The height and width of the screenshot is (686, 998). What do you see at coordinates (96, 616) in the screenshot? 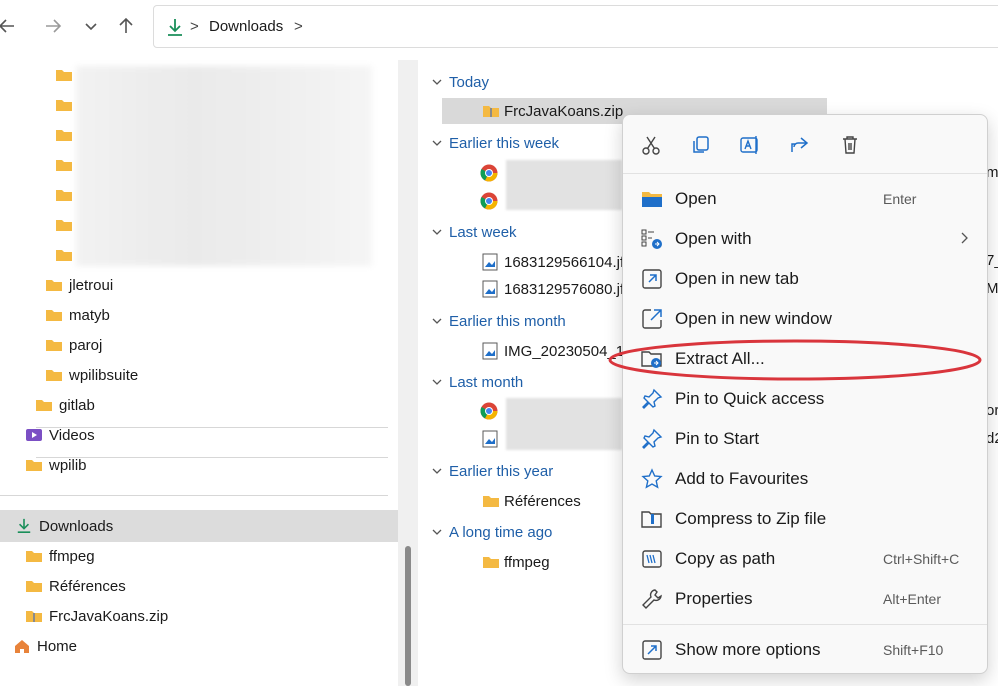
I see `tree-item-frcjavakoans-zip: FrcJavaKoans.zip` at bounding box center [96, 616].